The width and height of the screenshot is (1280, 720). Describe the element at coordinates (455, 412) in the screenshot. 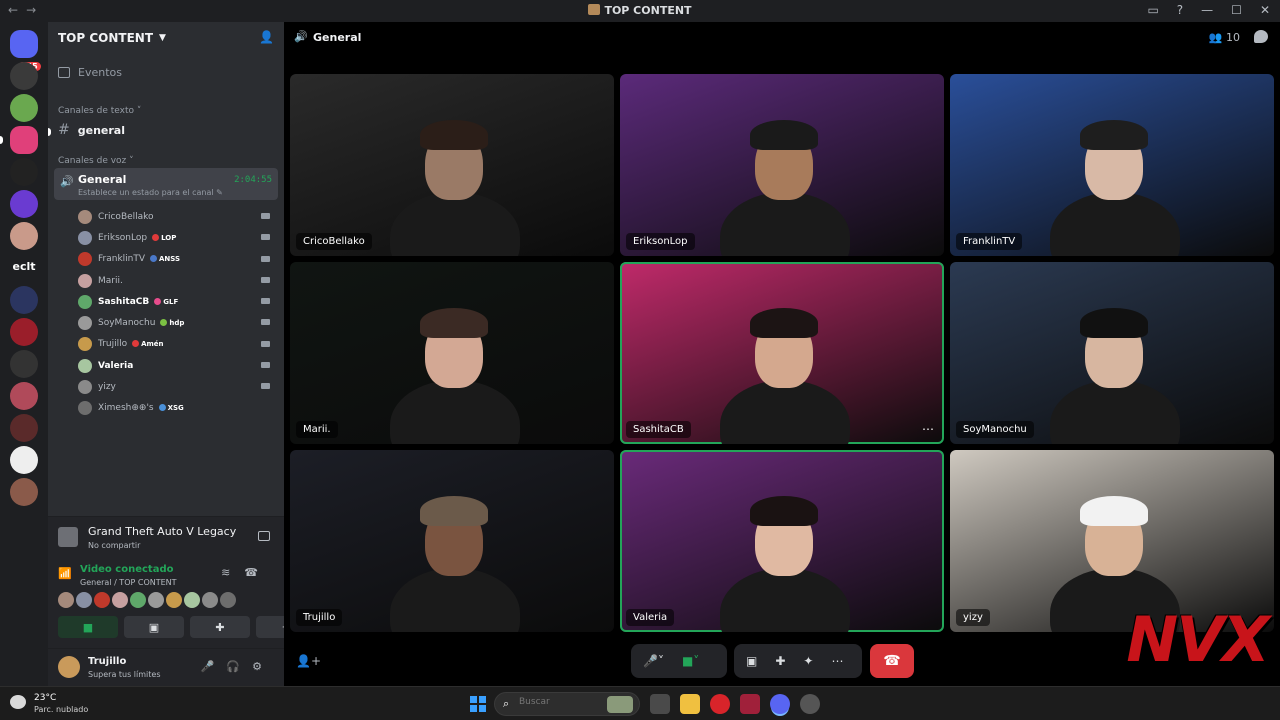

I see `participant-body` at that location.